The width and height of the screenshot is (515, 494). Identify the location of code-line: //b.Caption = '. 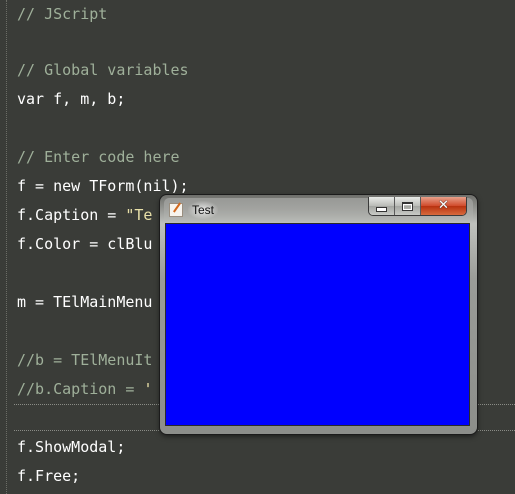
(84, 389).